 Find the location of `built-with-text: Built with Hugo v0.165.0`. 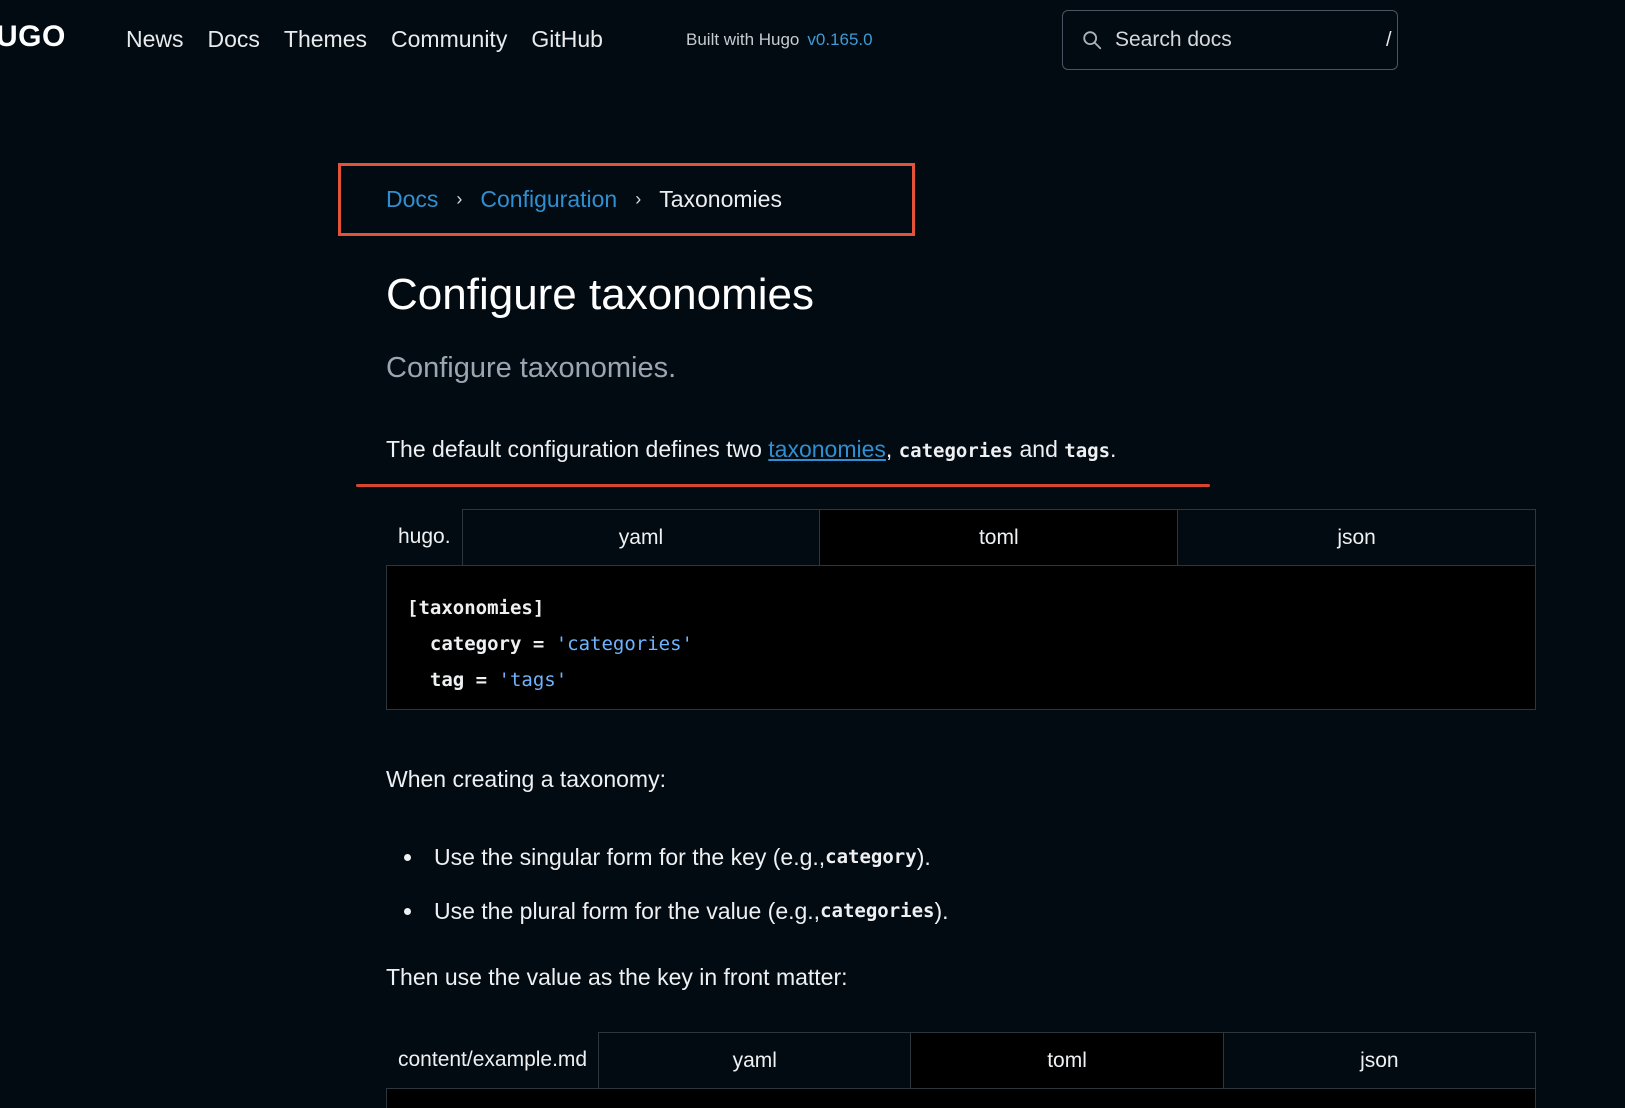

built-with-text: Built with Hugo v0.165.0 is located at coordinates (779, 40).